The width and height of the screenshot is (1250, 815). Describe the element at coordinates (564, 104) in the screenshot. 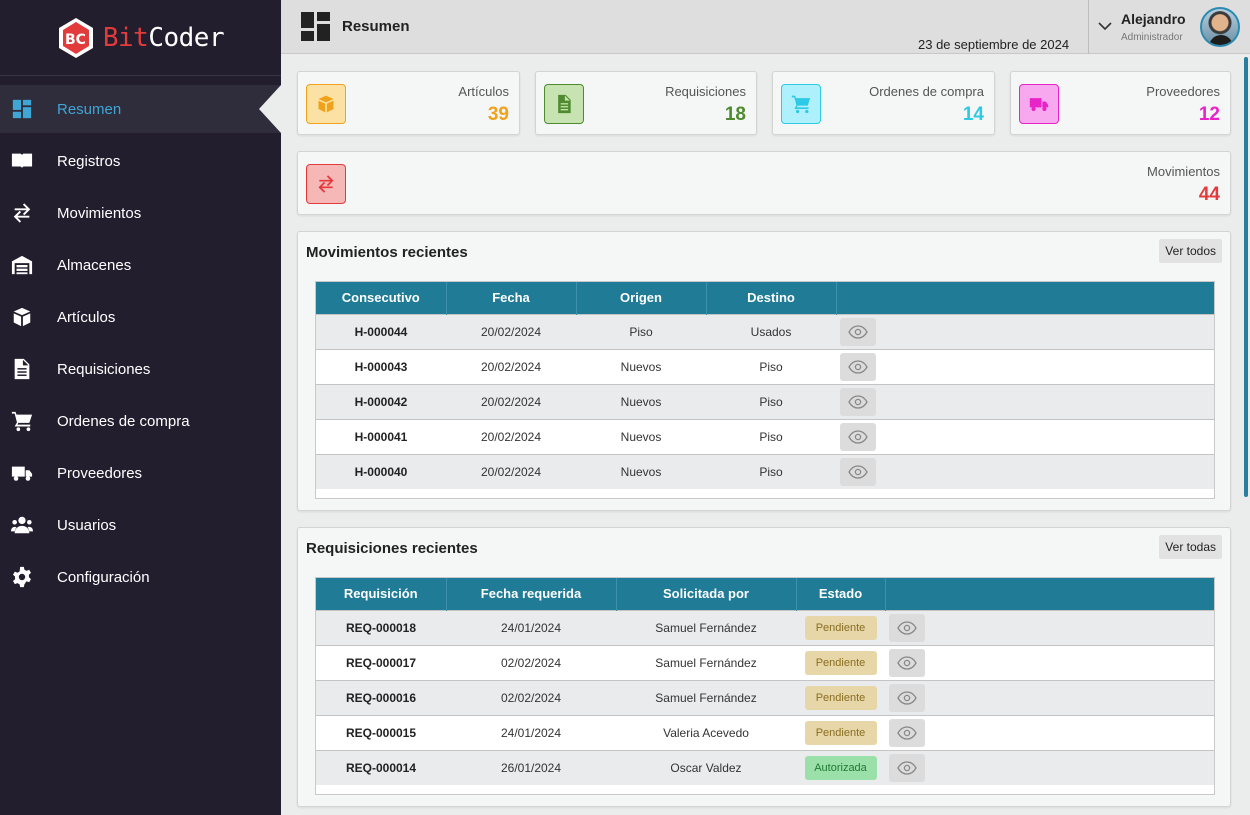

I see `document-icon` at that location.